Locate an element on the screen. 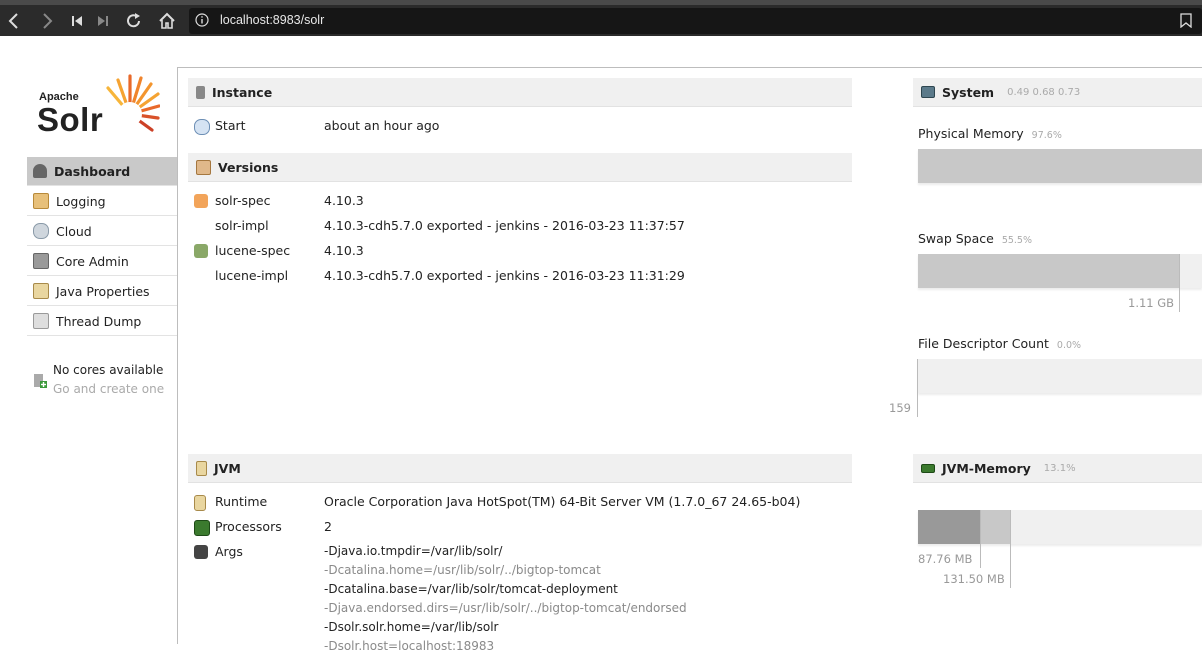 The height and width of the screenshot is (653, 1202). start-label: Start is located at coordinates (230, 125).